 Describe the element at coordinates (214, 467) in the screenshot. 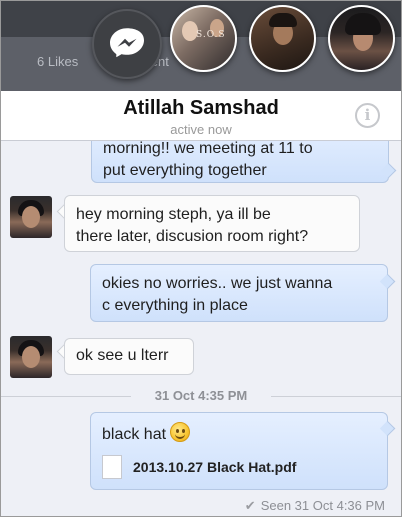

I see `attachment-filename: 2013.10.27 Black Hat.pdf` at that location.